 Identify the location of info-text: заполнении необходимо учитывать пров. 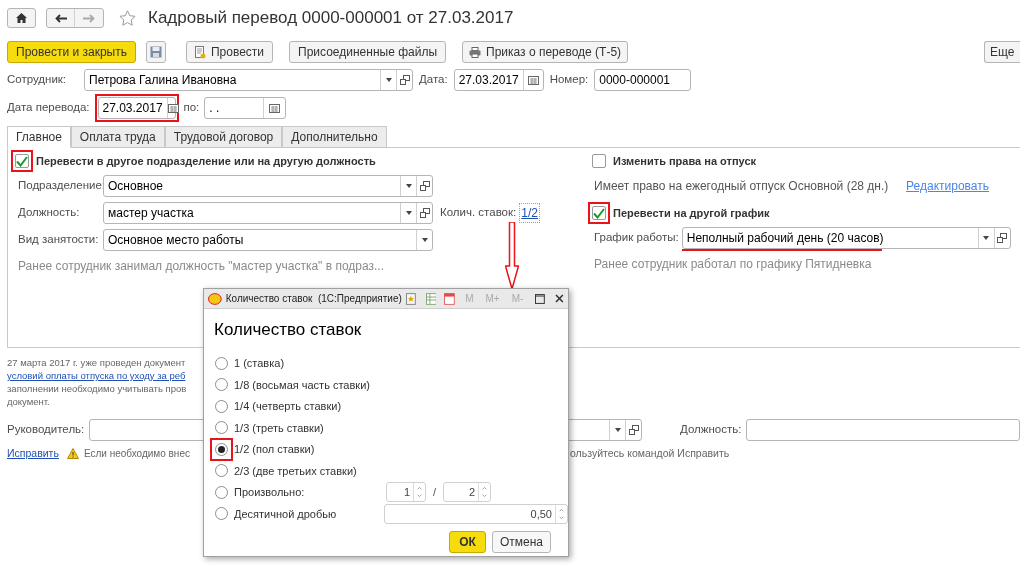
(97, 388).